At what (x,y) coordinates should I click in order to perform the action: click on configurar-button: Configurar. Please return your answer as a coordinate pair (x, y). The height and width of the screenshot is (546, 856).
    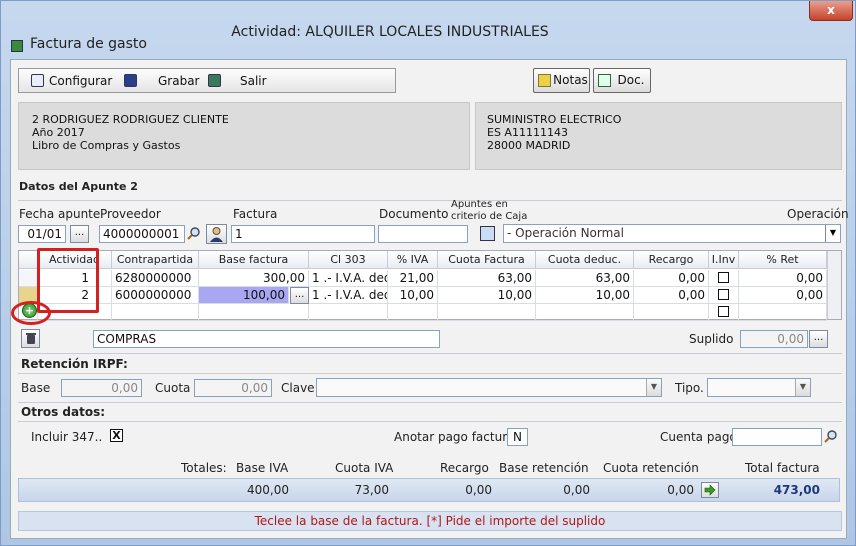
    Looking at the image, I should click on (71, 81).